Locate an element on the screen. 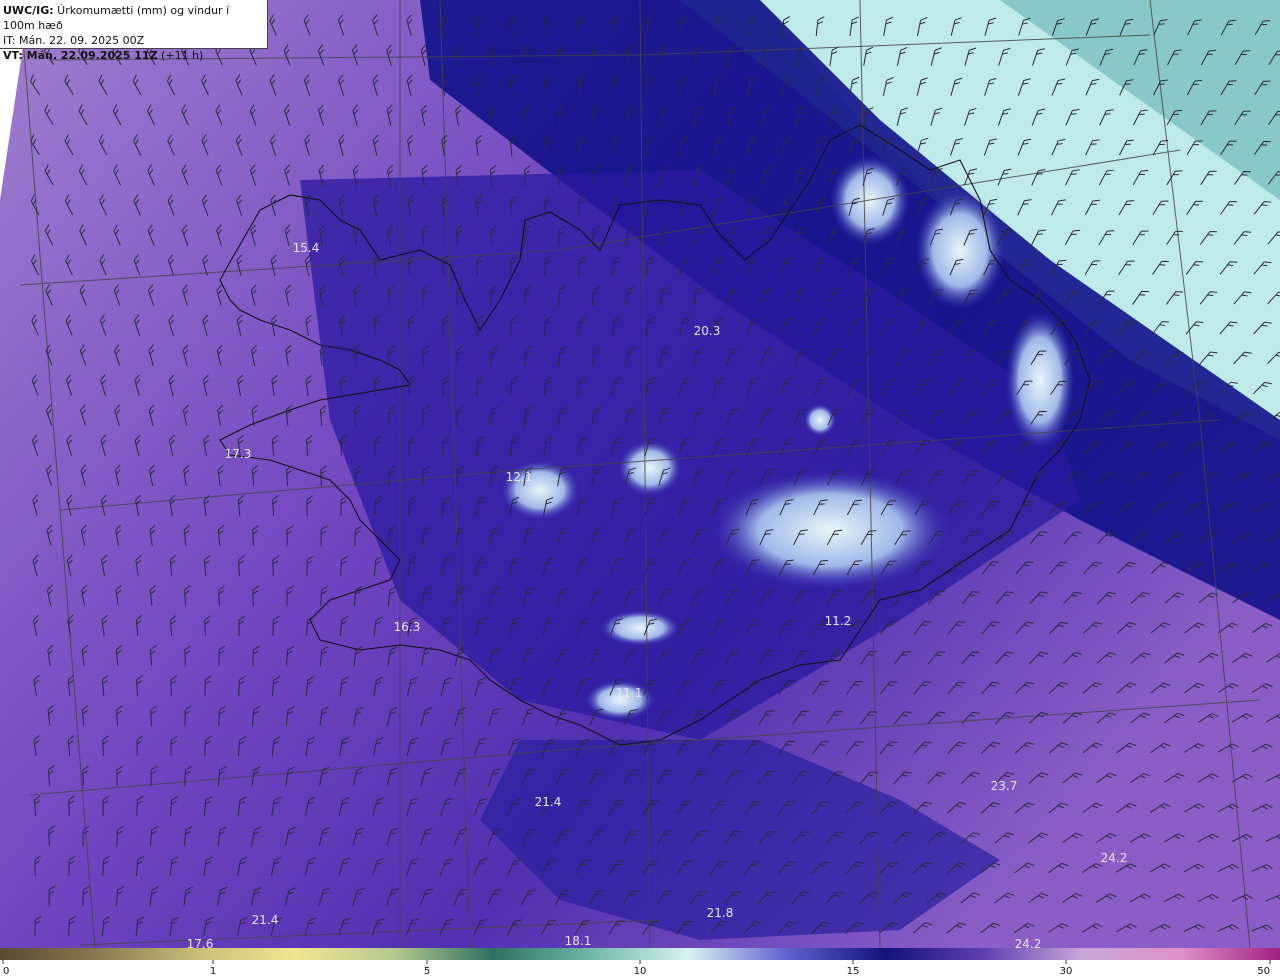 The image size is (1280, 978). colorbar-tick-label: 10 is located at coordinates (640, 971).